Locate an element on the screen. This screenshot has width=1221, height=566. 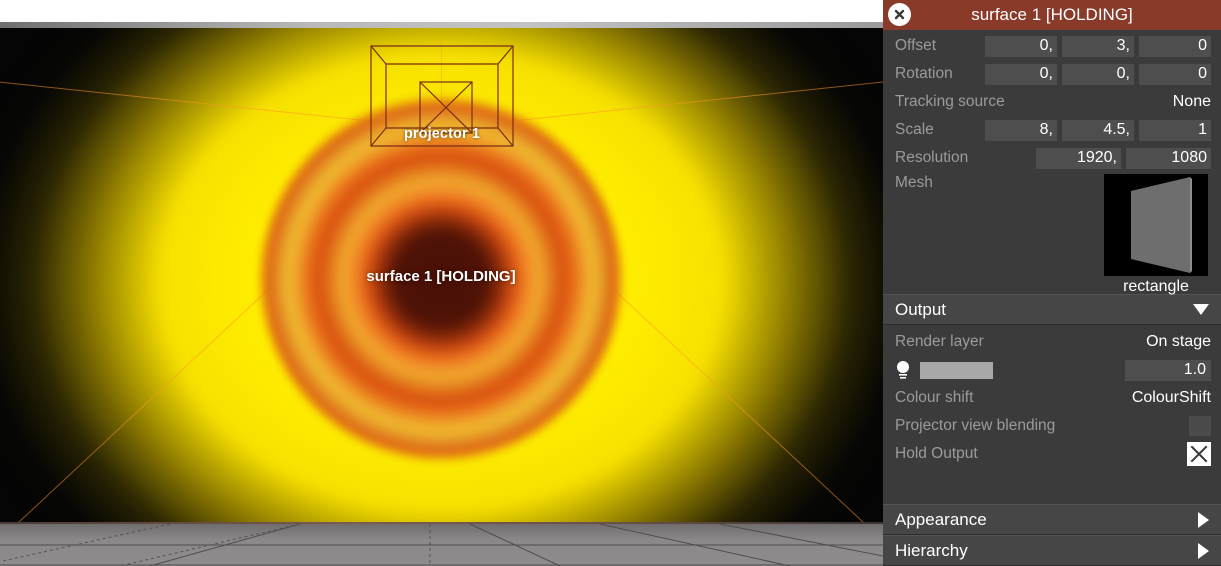
mesh-rectangle-thumbnail is located at coordinates (1156, 225).